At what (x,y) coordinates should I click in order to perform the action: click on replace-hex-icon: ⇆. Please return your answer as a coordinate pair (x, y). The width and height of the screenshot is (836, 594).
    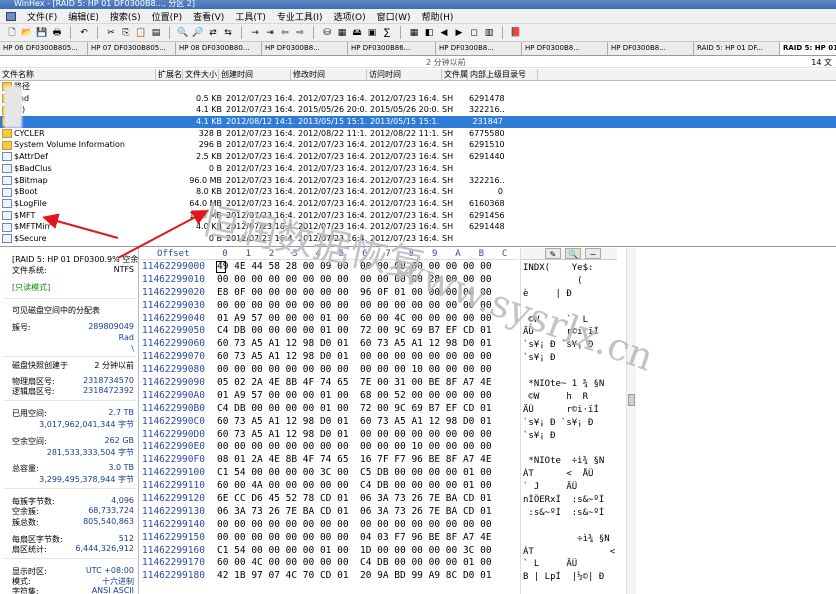
    Looking at the image, I should click on (228, 33).